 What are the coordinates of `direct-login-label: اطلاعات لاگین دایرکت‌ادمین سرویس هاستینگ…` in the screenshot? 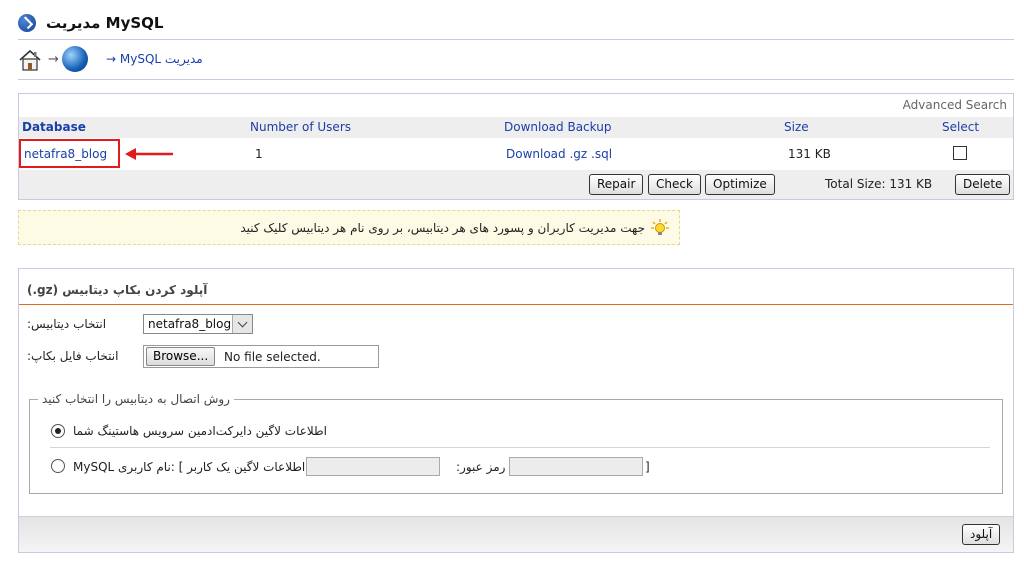 It's located at (200, 431).